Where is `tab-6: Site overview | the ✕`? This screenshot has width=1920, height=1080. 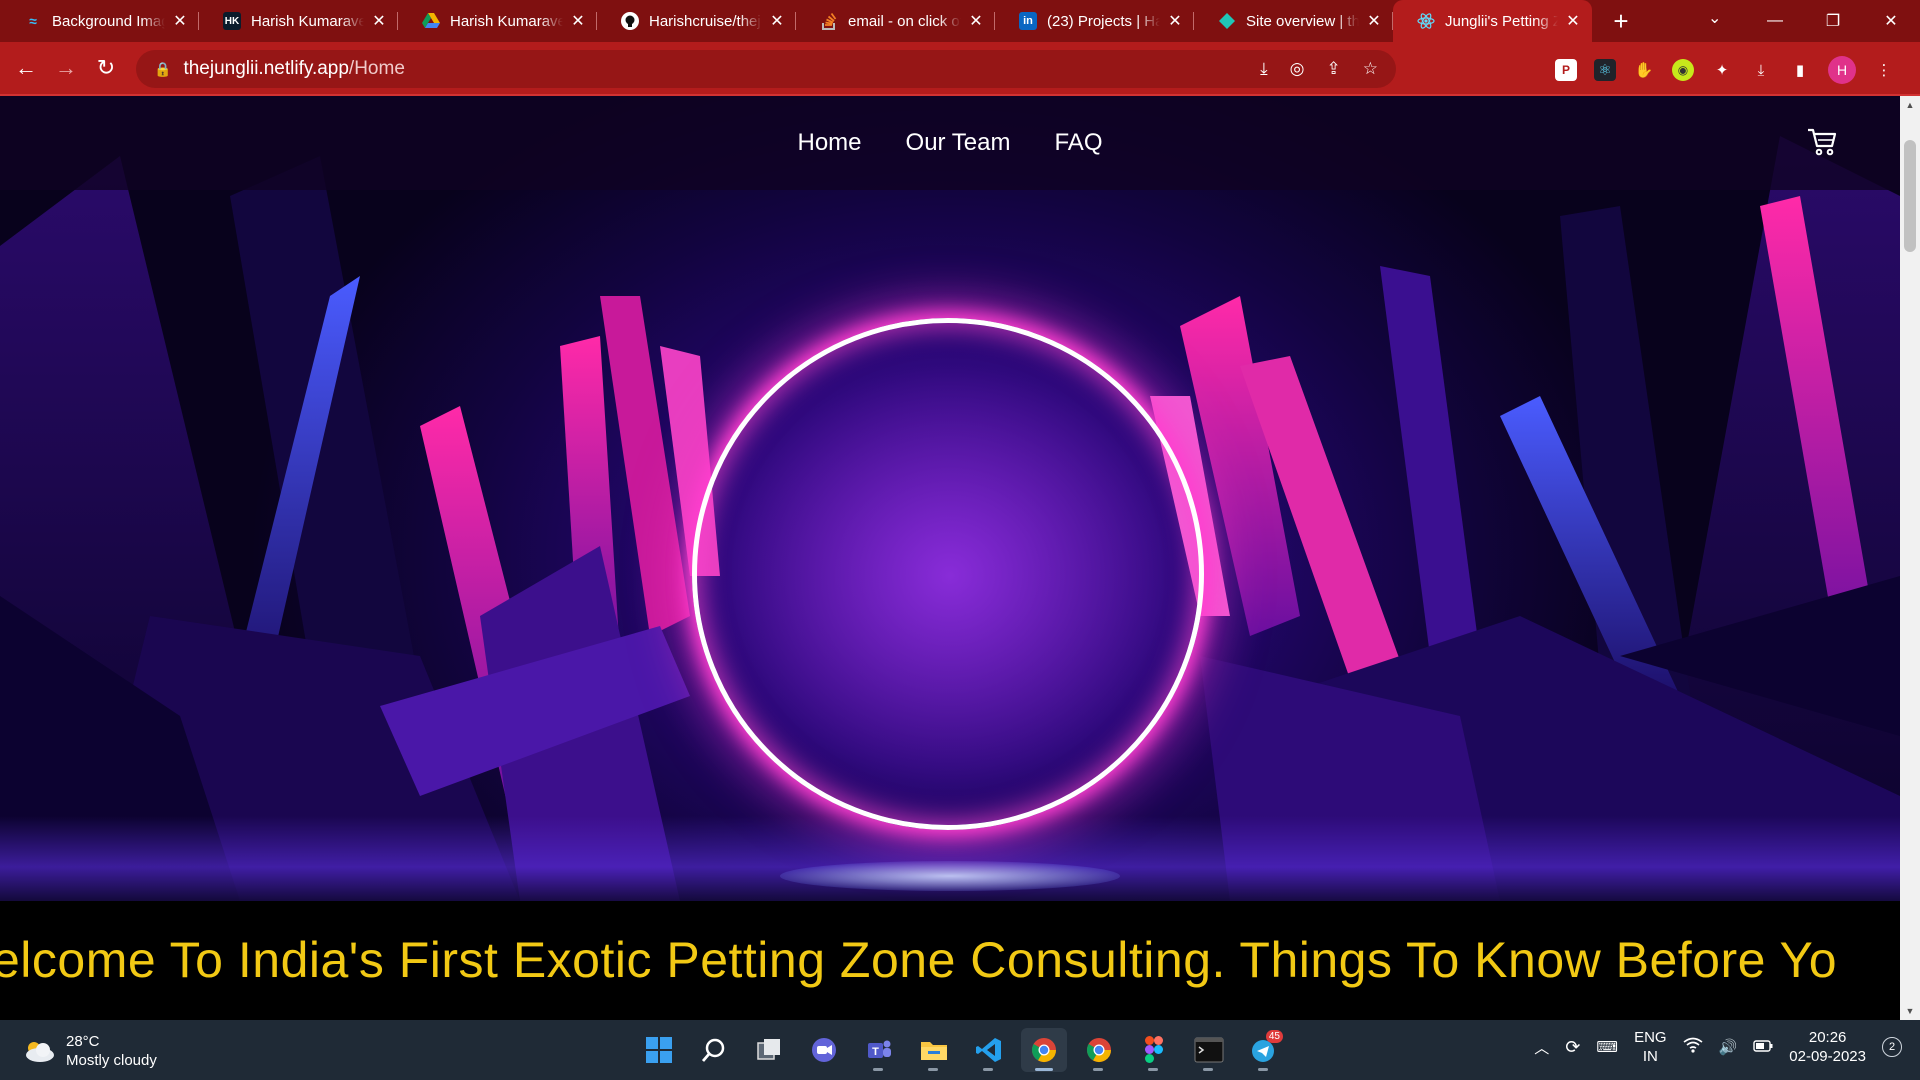
tab-6: Site overview | the ✕ is located at coordinates (1293, 21).